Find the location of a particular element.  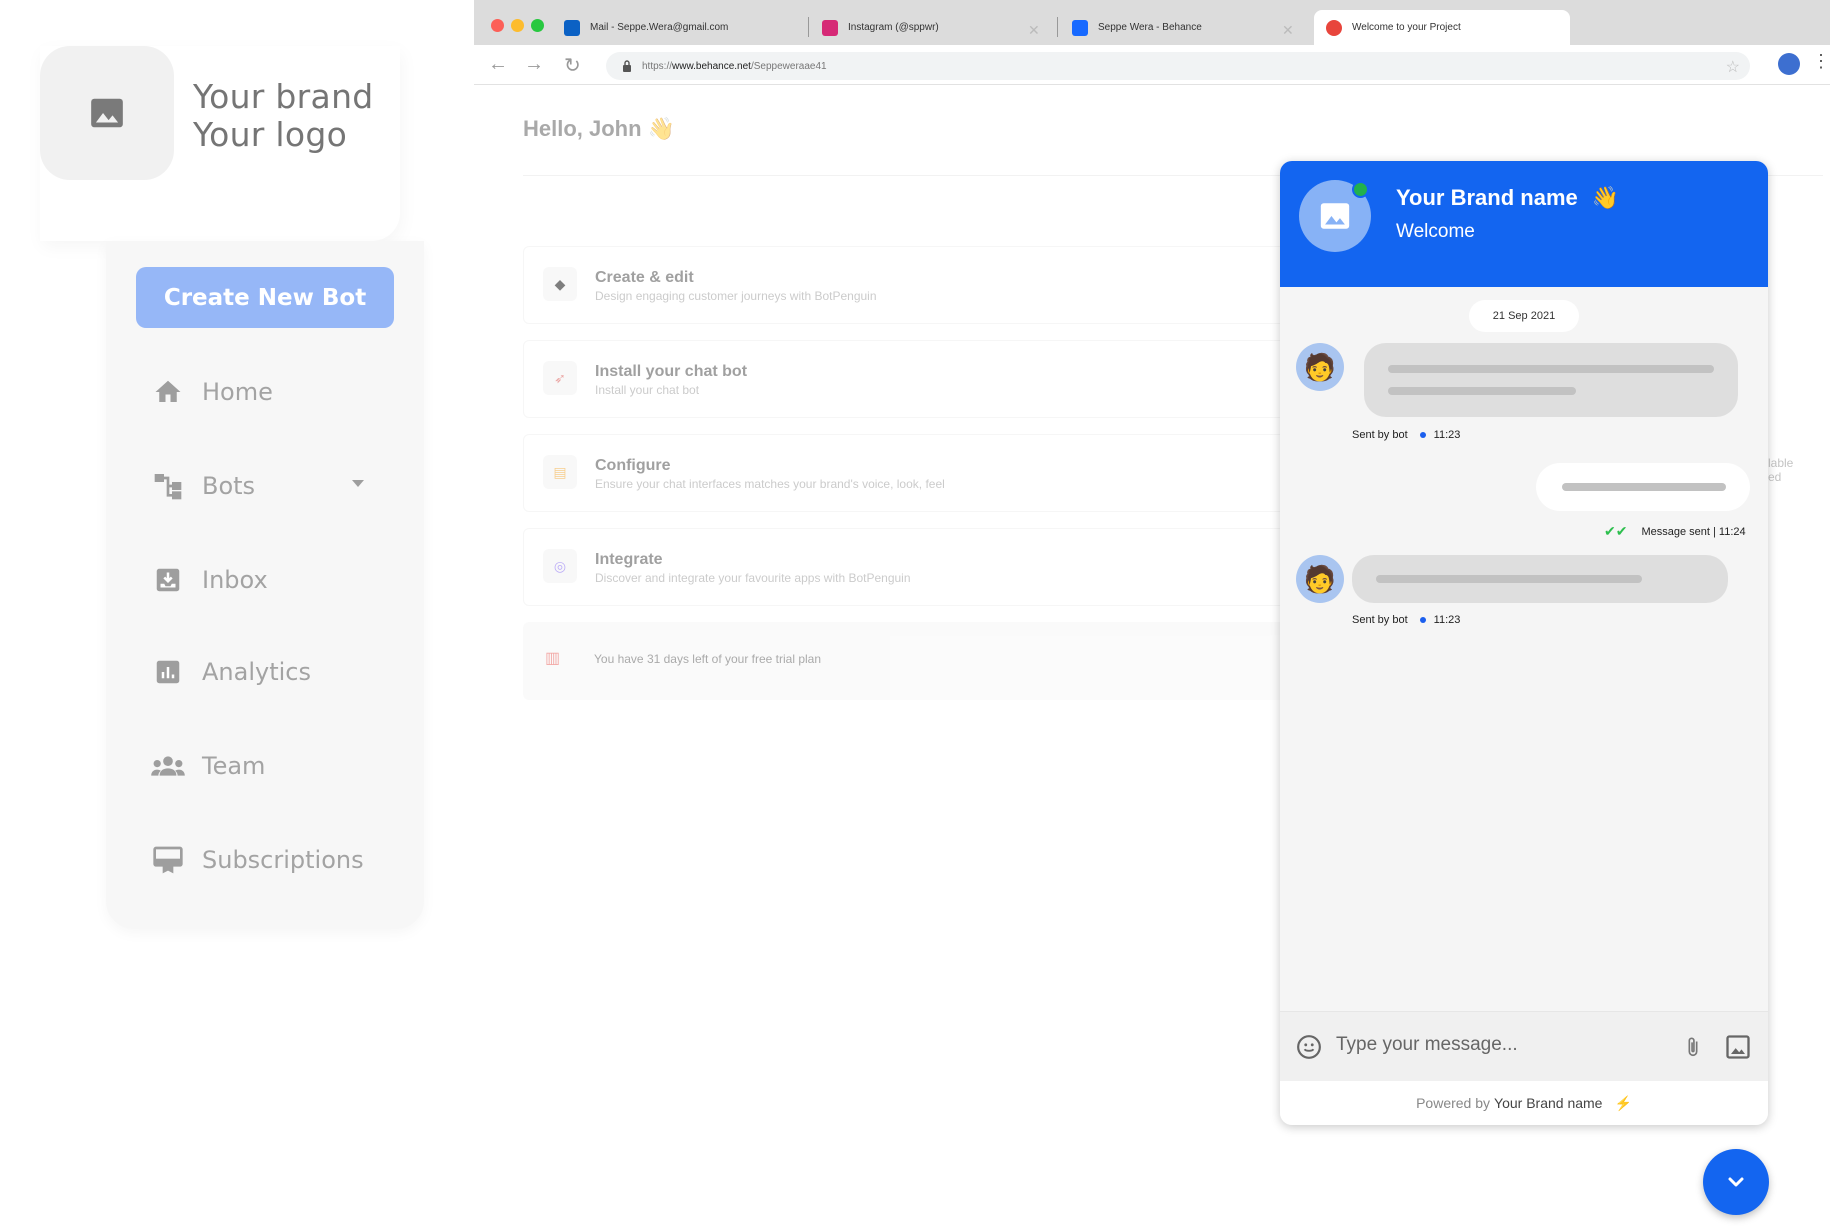

chat-header: Your Brand name 👋 Welcome is located at coordinates (1524, 224).